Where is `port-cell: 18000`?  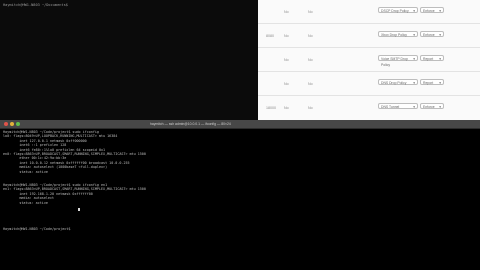 port-cell: 18000 is located at coordinates (271, 108).